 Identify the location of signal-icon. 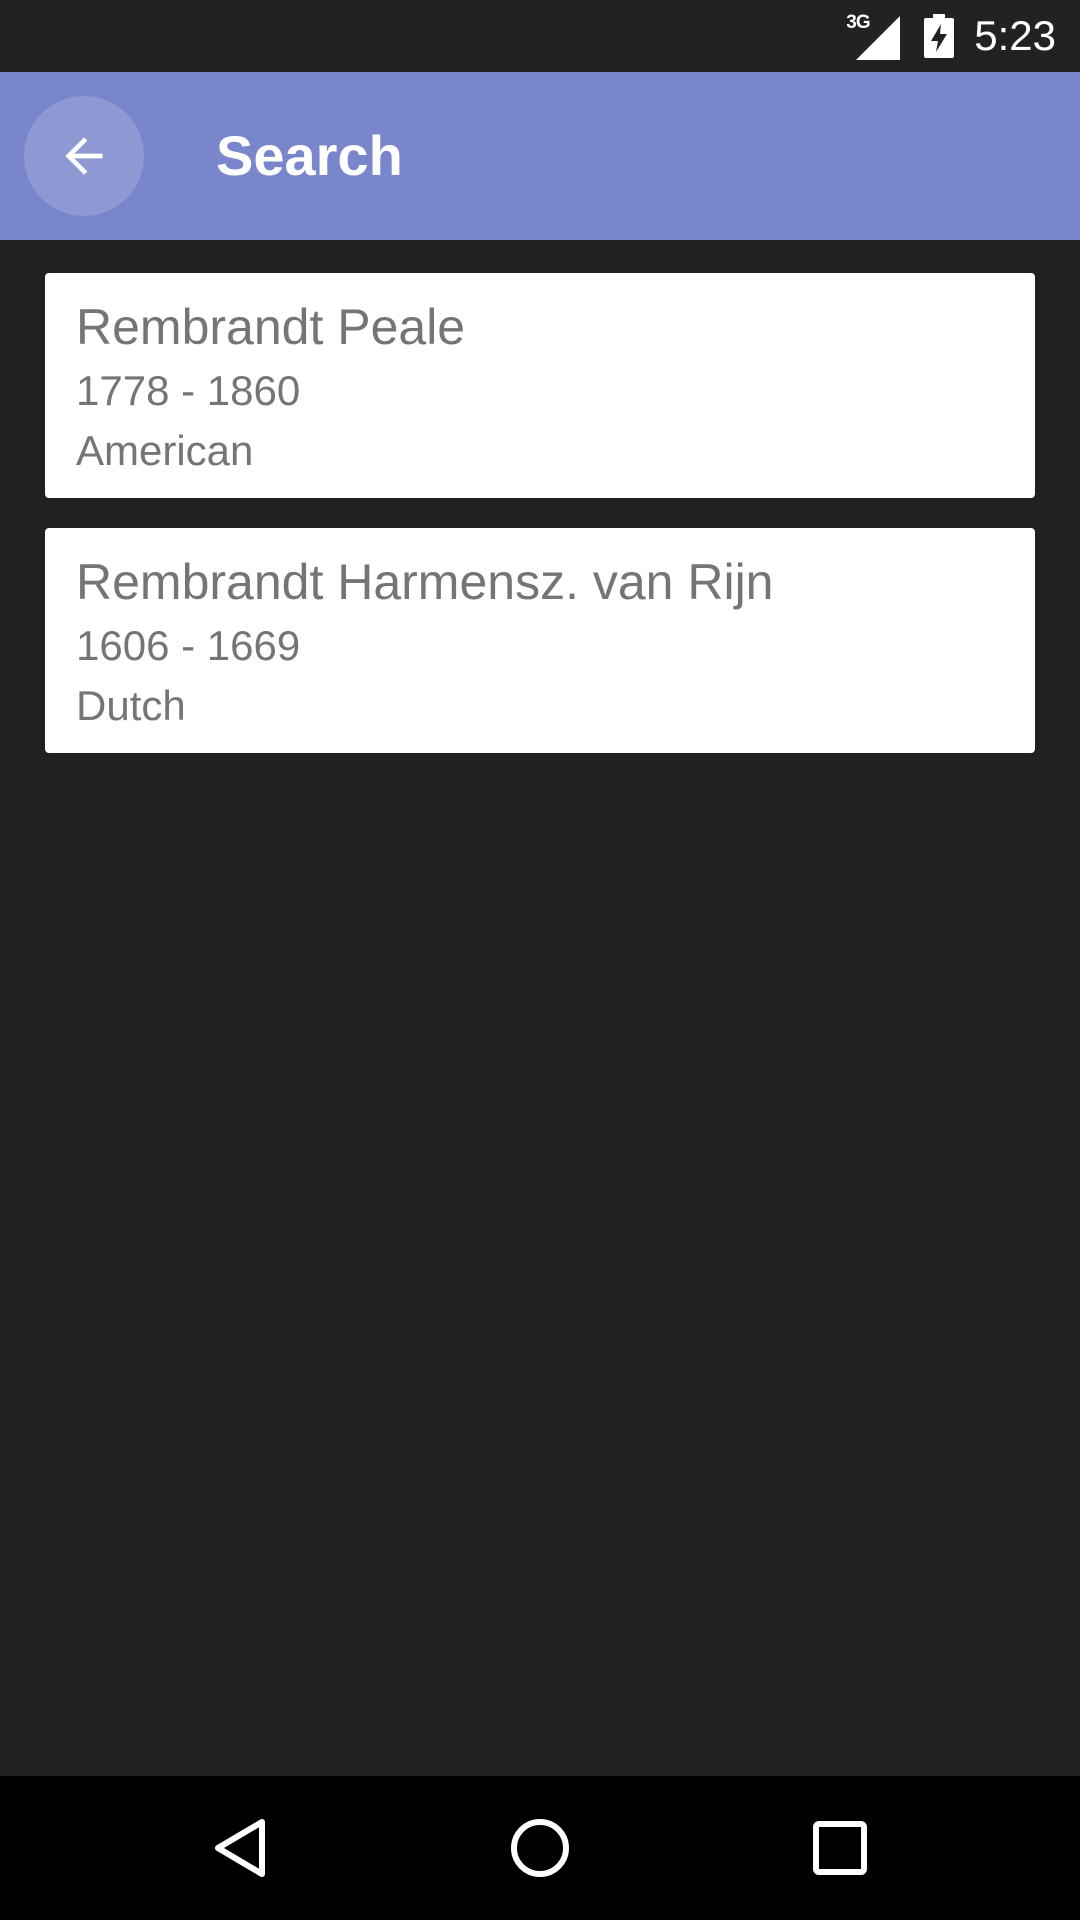
(878, 38).